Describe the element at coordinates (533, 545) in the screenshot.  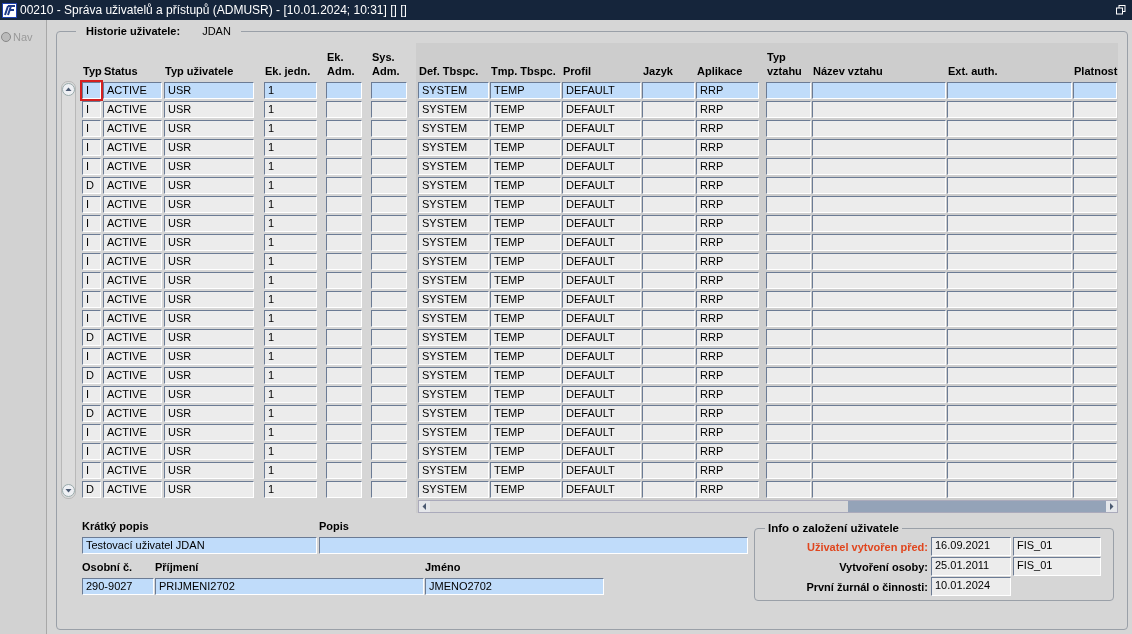
I see `input-field` at that location.